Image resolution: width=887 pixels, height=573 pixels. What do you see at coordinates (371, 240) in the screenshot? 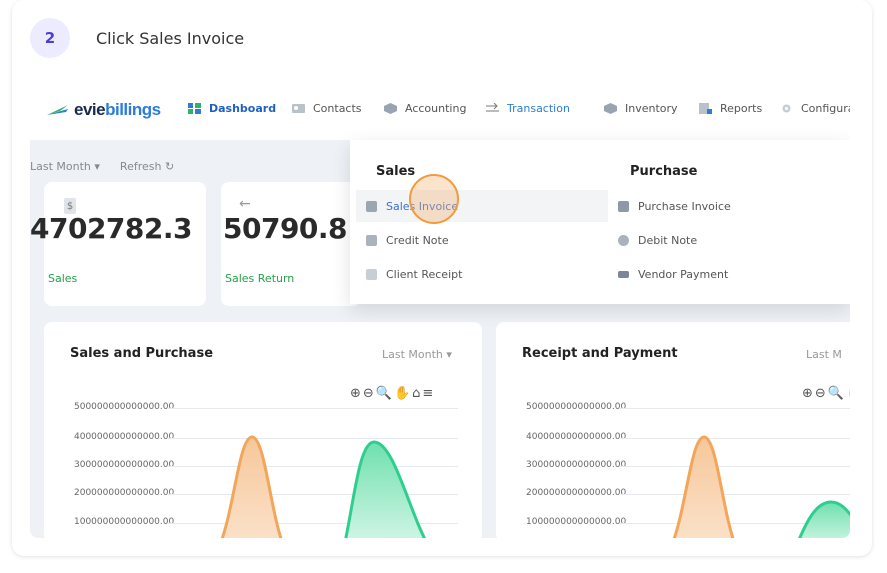
I see `credit-note-icon` at bounding box center [371, 240].